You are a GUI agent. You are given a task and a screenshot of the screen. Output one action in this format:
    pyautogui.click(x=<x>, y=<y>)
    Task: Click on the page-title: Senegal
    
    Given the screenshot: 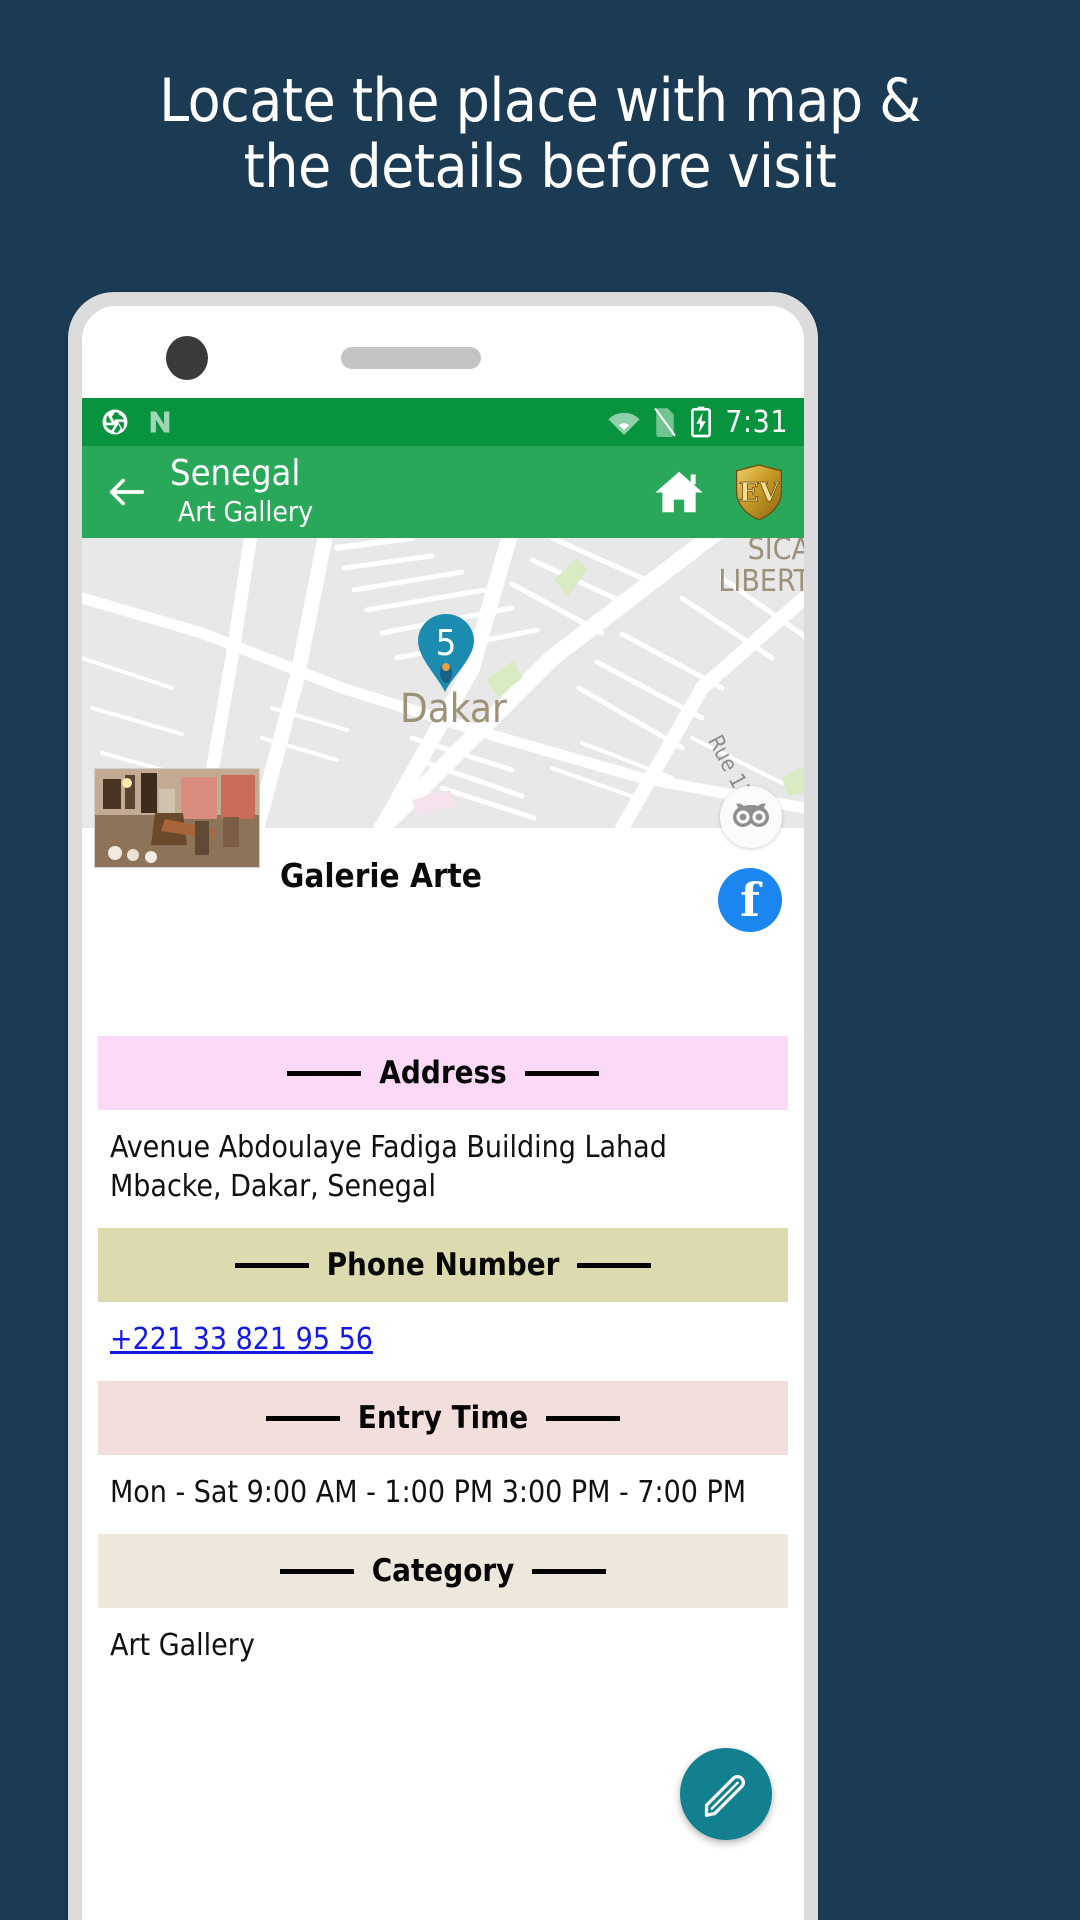 What is the action you would take?
    pyautogui.click(x=235, y=474)
    